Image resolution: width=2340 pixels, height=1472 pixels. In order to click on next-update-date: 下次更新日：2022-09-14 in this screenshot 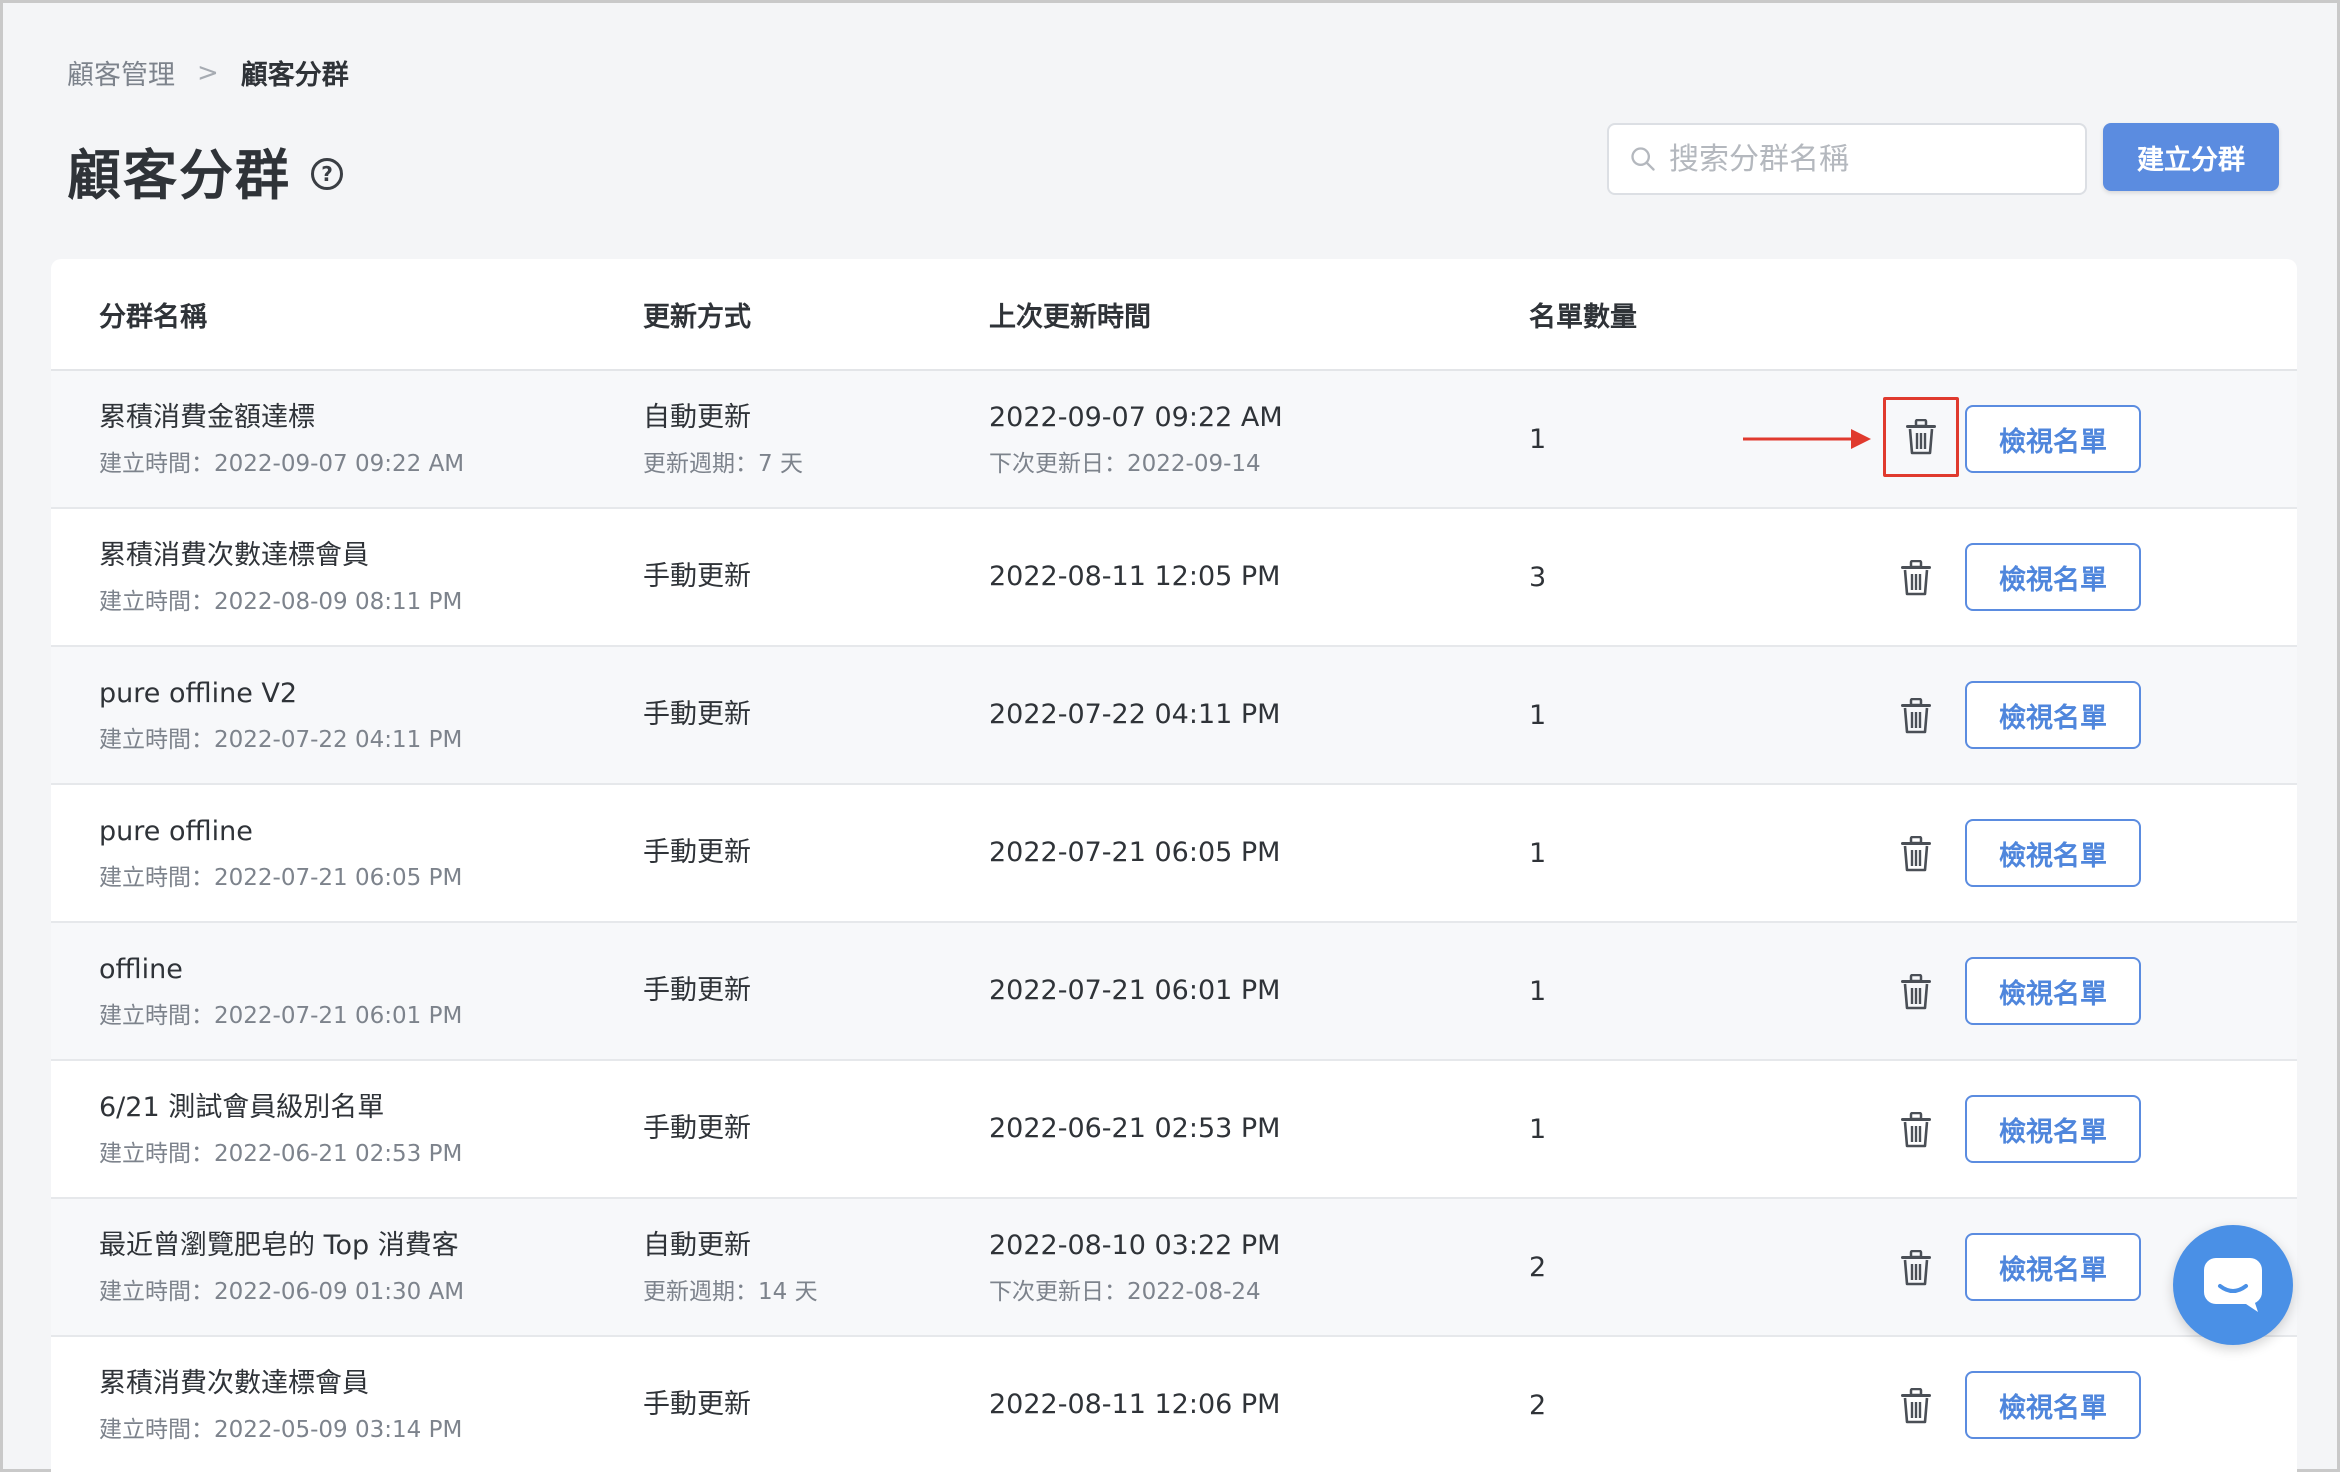, I will do `click(1125, 463)`.